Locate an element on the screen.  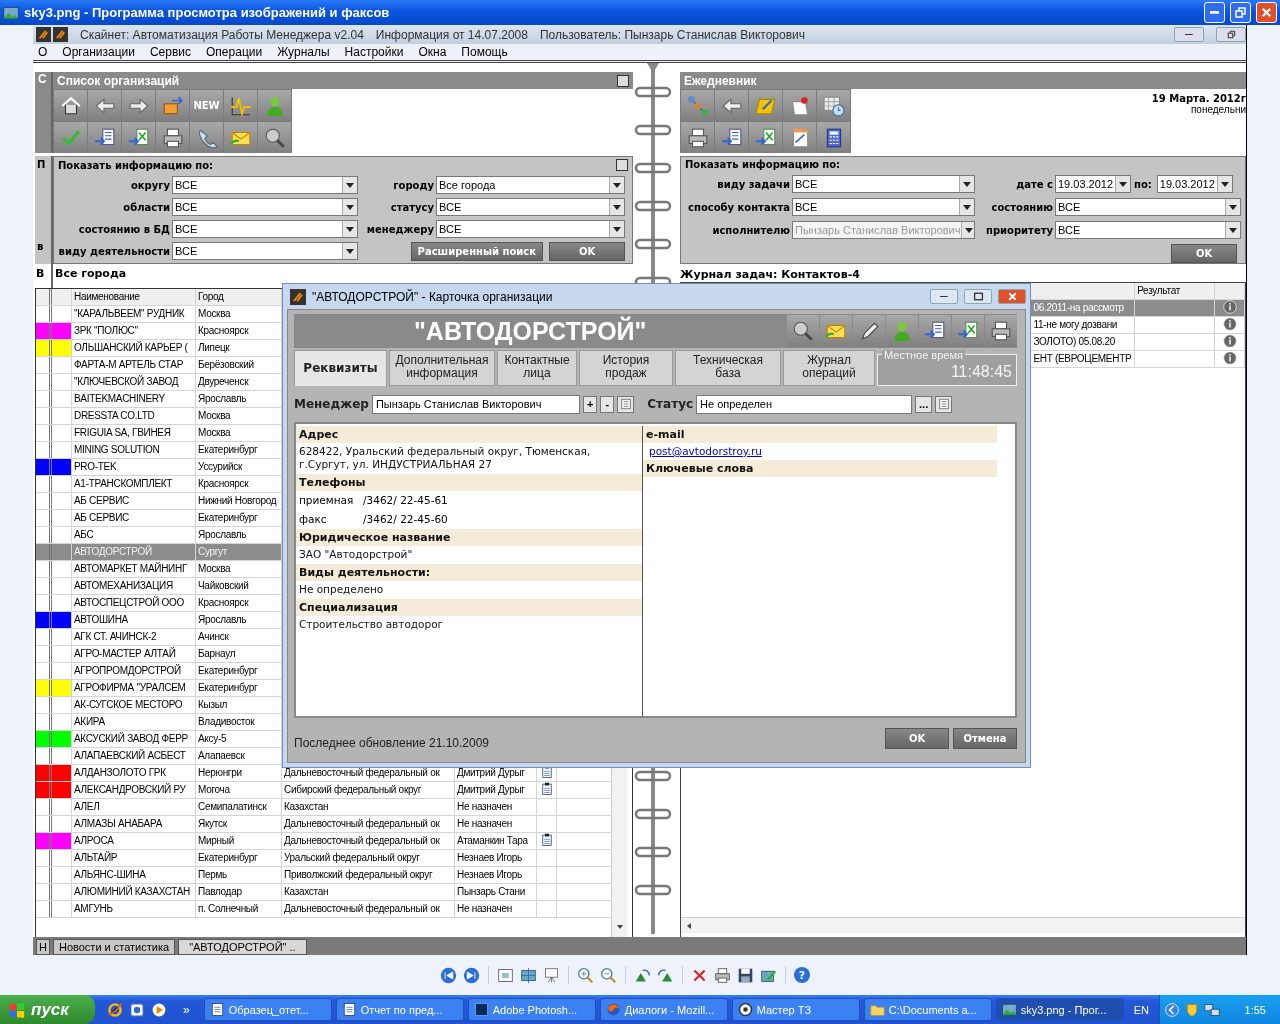
restore-button is located at coordinates (1231, 34).